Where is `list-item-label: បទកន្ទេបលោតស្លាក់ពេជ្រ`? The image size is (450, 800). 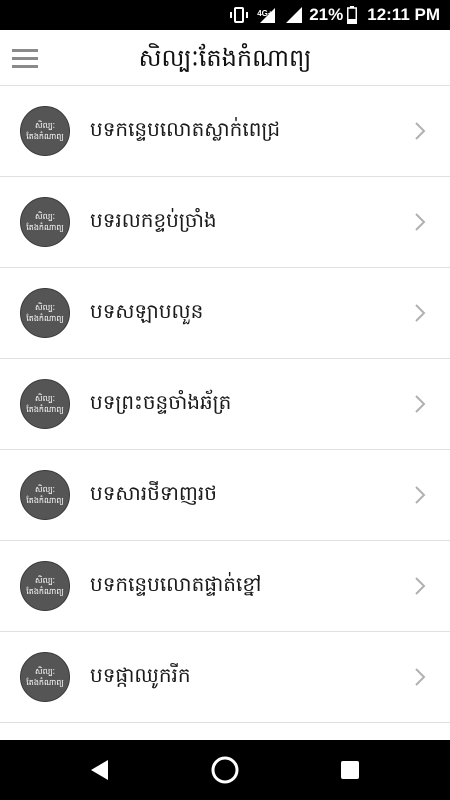
list-item-label: បទកន្ទេបលោតស្លាក់ពេជ្រ is located at coordinates (185, 129).